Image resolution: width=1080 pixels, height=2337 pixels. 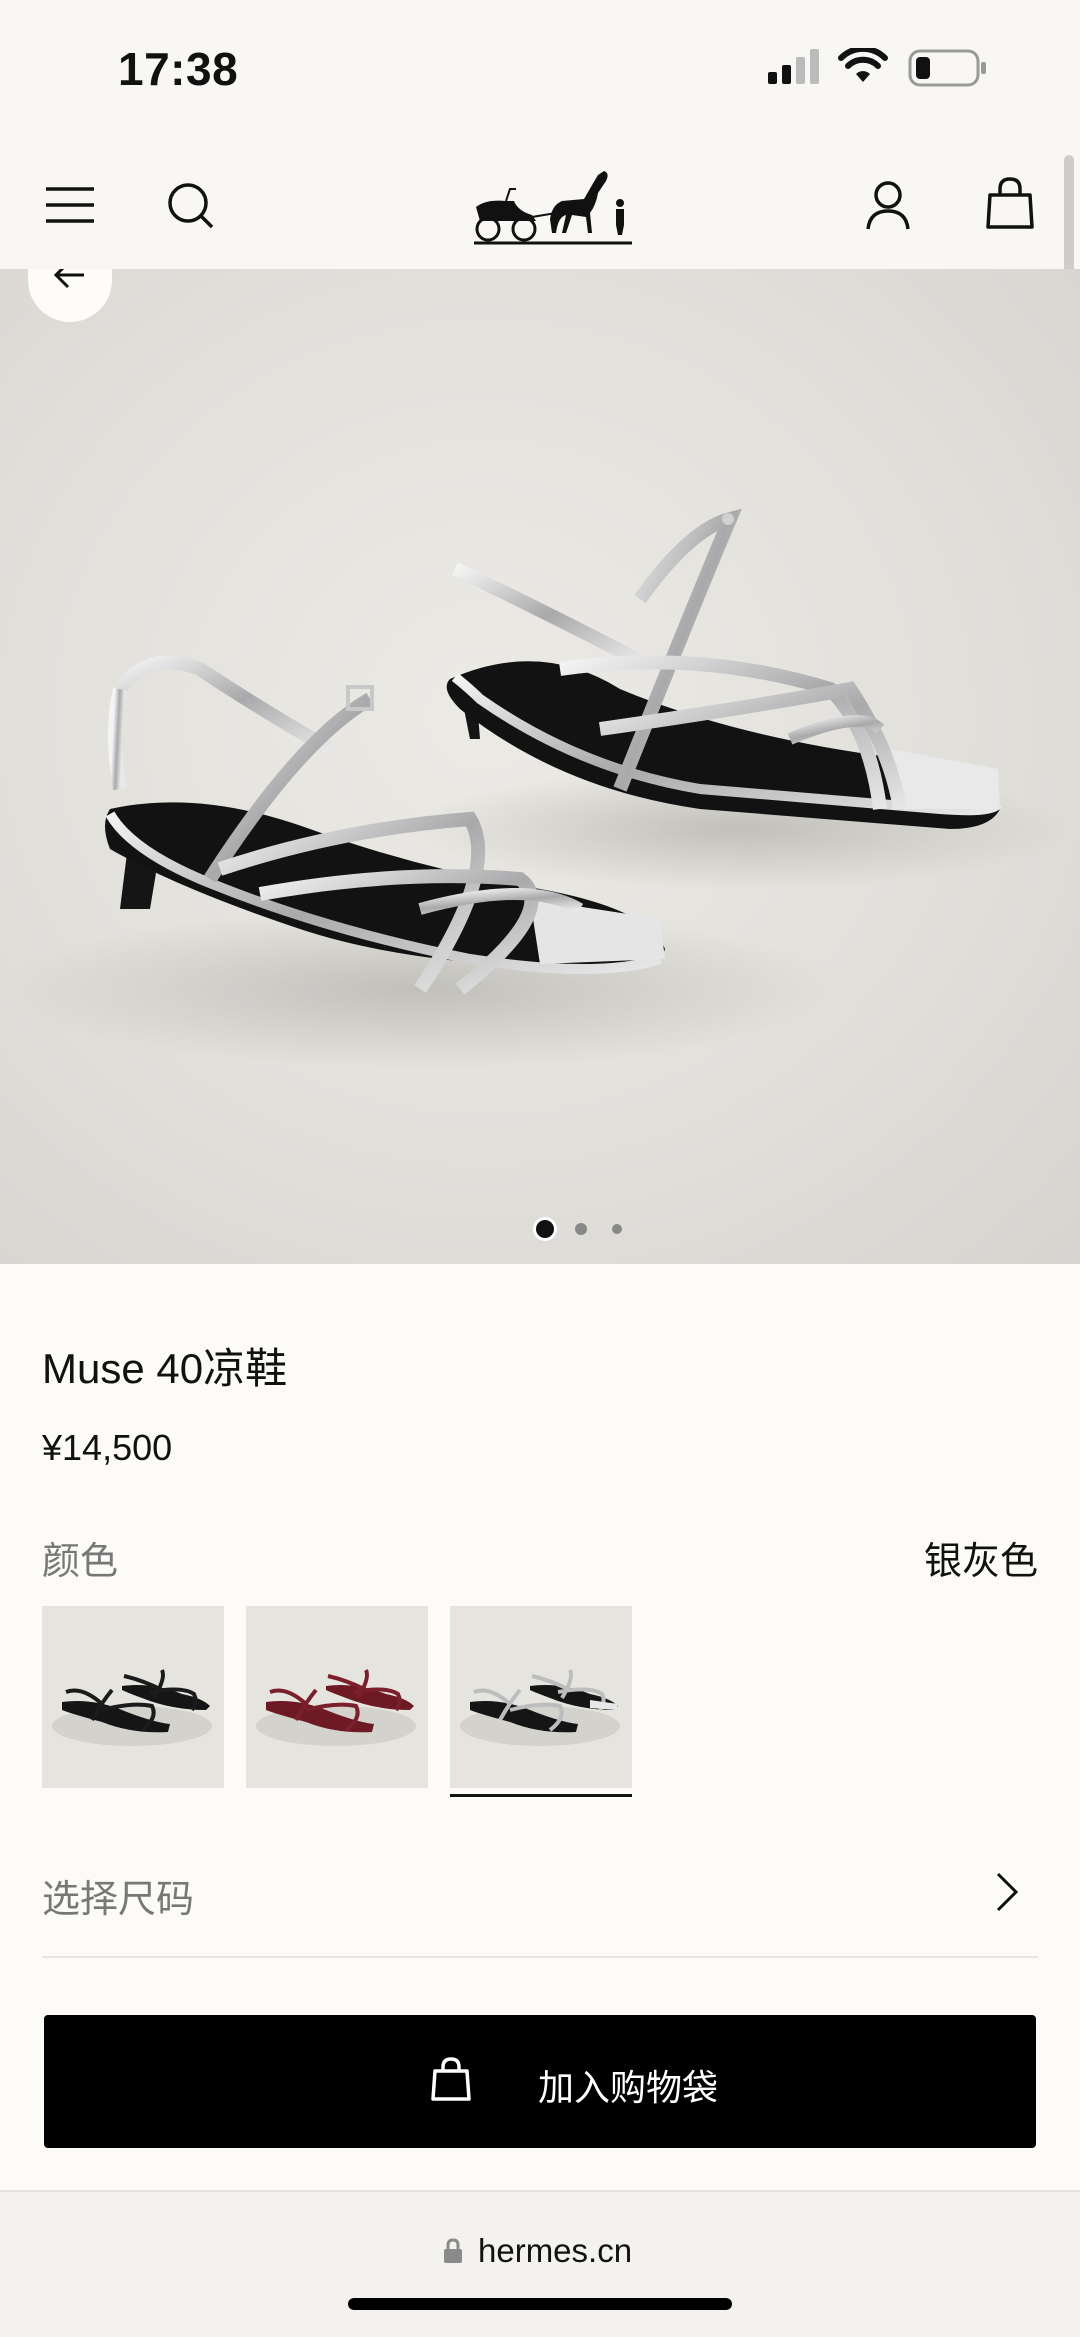 I want to click on color-swatch-burgundy, so click(x=337, y=1697).